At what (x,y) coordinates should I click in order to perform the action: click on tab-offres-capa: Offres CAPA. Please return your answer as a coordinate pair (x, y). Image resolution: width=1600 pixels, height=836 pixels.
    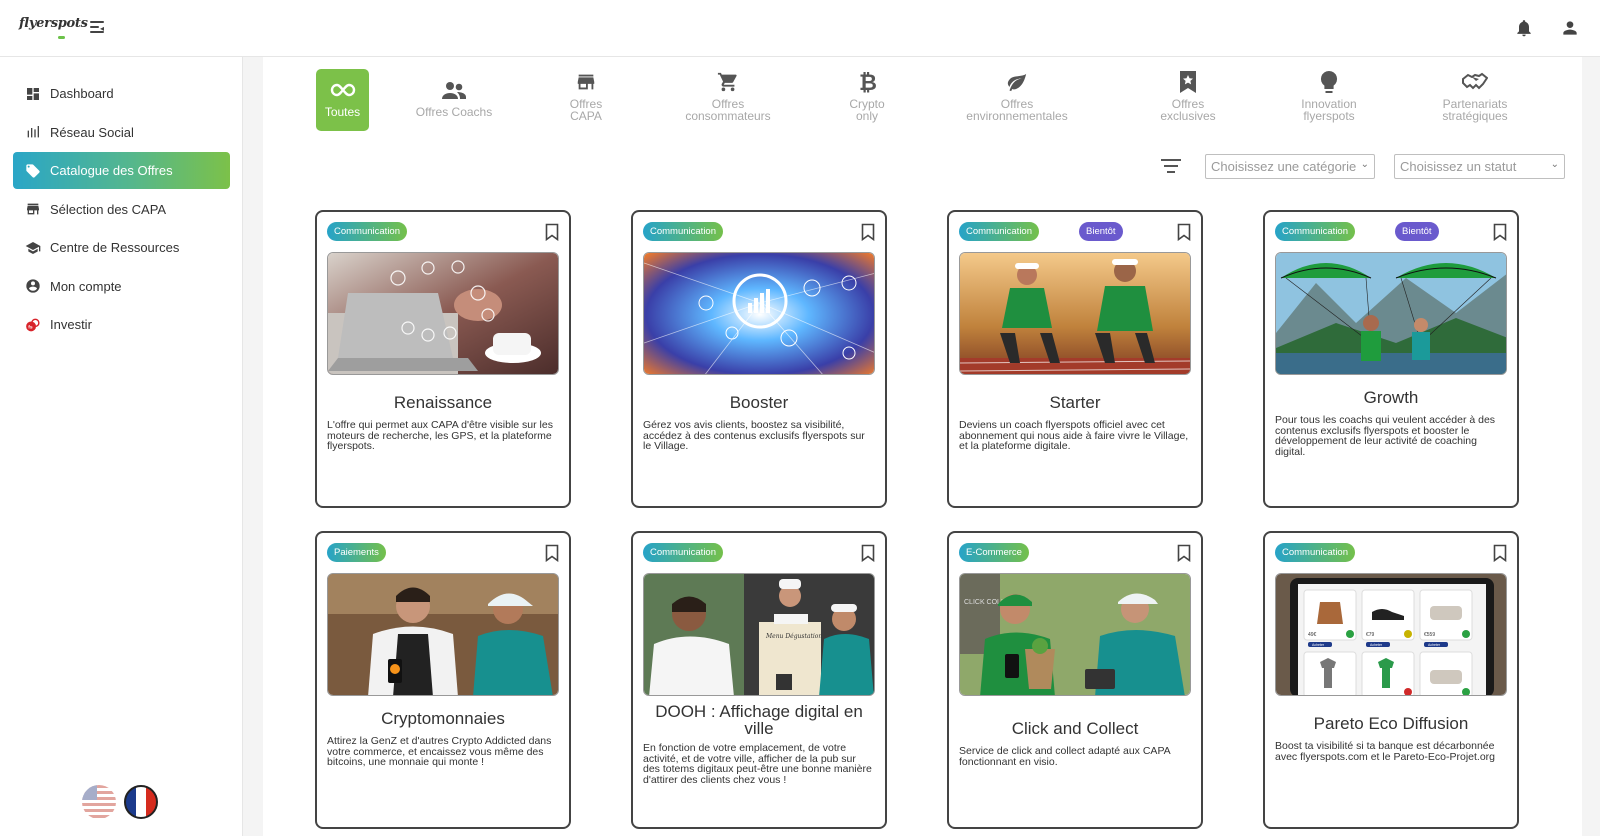
    Looking at the image, I should click on (586, 100).